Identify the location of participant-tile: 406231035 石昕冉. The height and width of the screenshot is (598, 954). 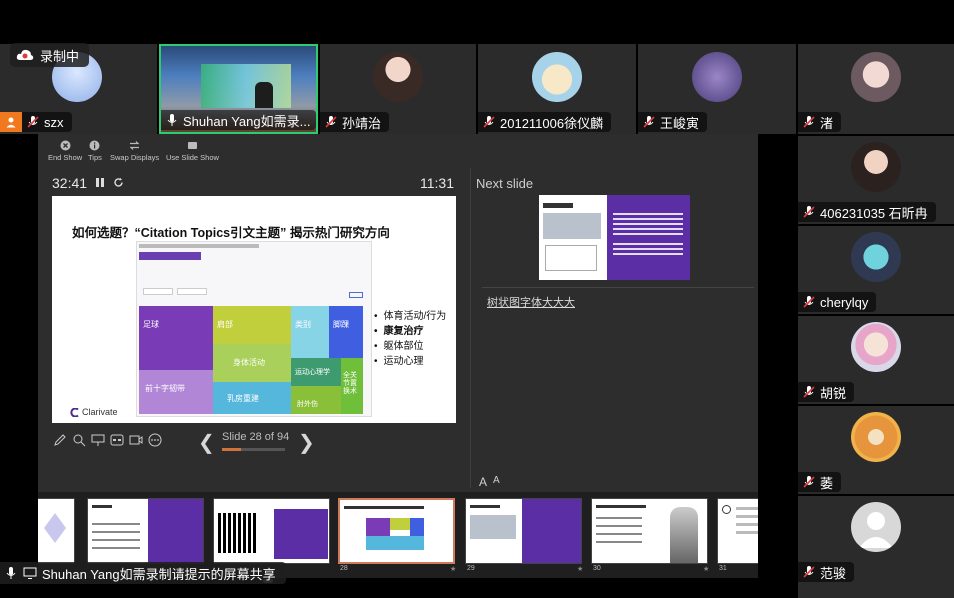
(876, 180).